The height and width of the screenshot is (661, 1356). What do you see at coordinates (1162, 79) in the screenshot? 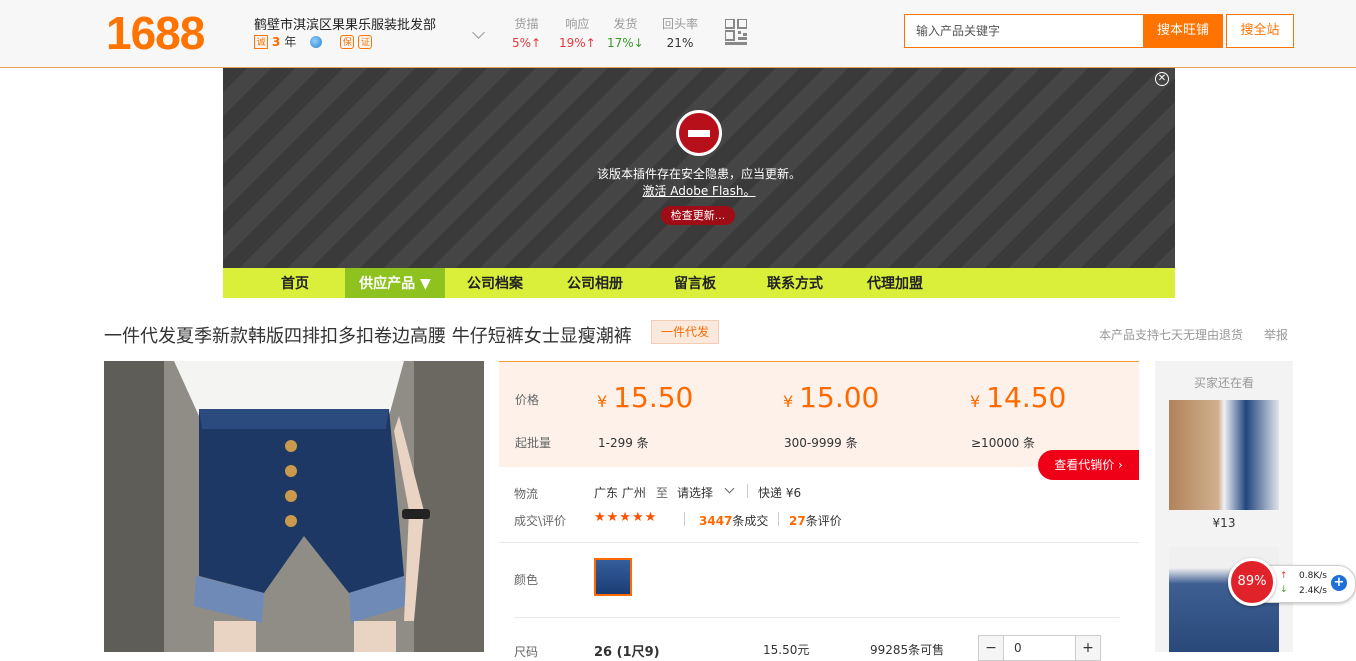
I see `close-icon: ✕` at bounding box center [1162, 79].